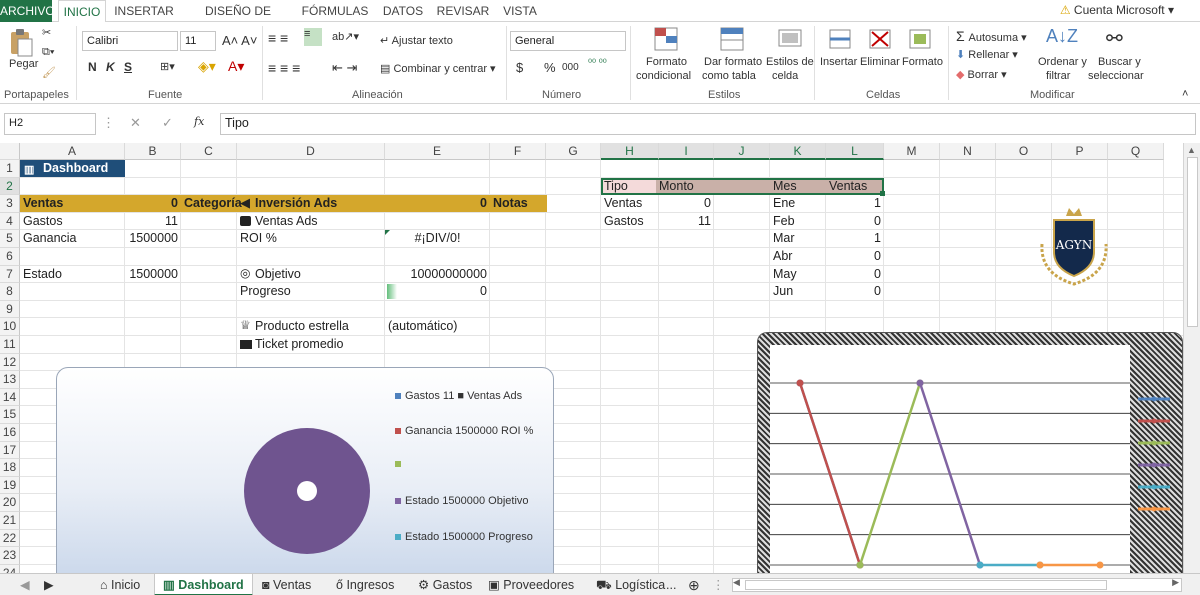 Image resolution: width=1200 pixels, height=595 pixels. Describe the element at coordinates (1024, 151) in the screenshot. I see `column-header: O` at that location.